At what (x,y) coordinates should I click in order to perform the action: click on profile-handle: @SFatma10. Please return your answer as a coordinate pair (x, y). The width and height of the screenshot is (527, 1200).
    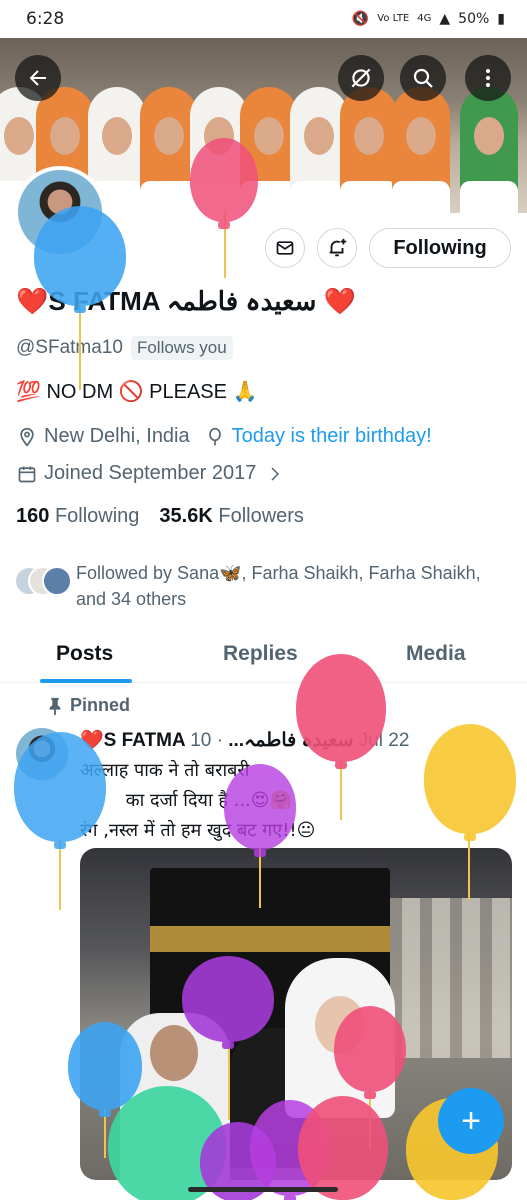
    Looking at the image, I should click on (69, 347).